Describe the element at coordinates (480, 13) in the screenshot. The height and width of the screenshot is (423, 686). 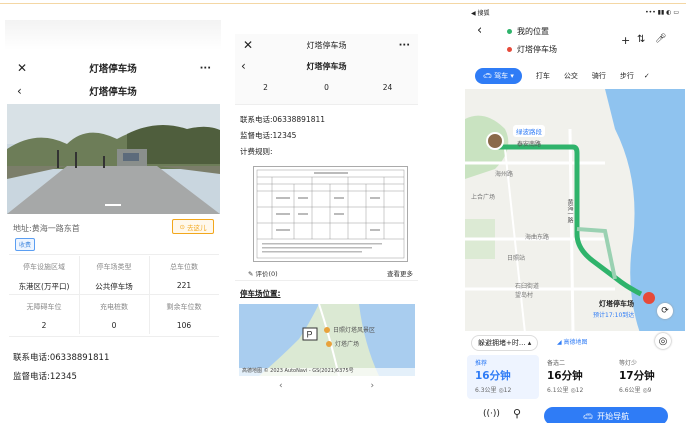
I see `status-left: ◀ 搜狐` at that location.